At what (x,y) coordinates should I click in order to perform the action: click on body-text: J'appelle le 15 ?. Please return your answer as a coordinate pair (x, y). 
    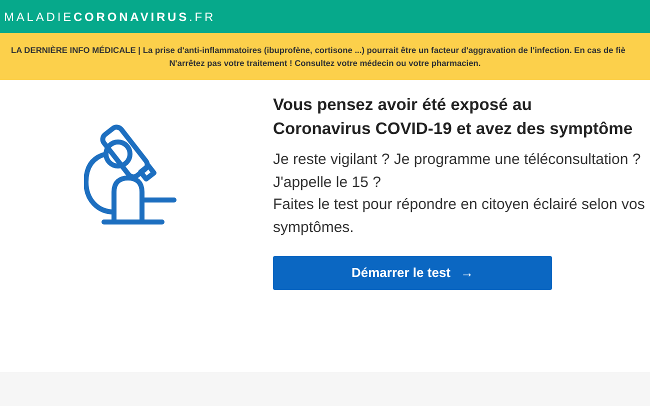
    Looking at the image, I should click on (327, 182).